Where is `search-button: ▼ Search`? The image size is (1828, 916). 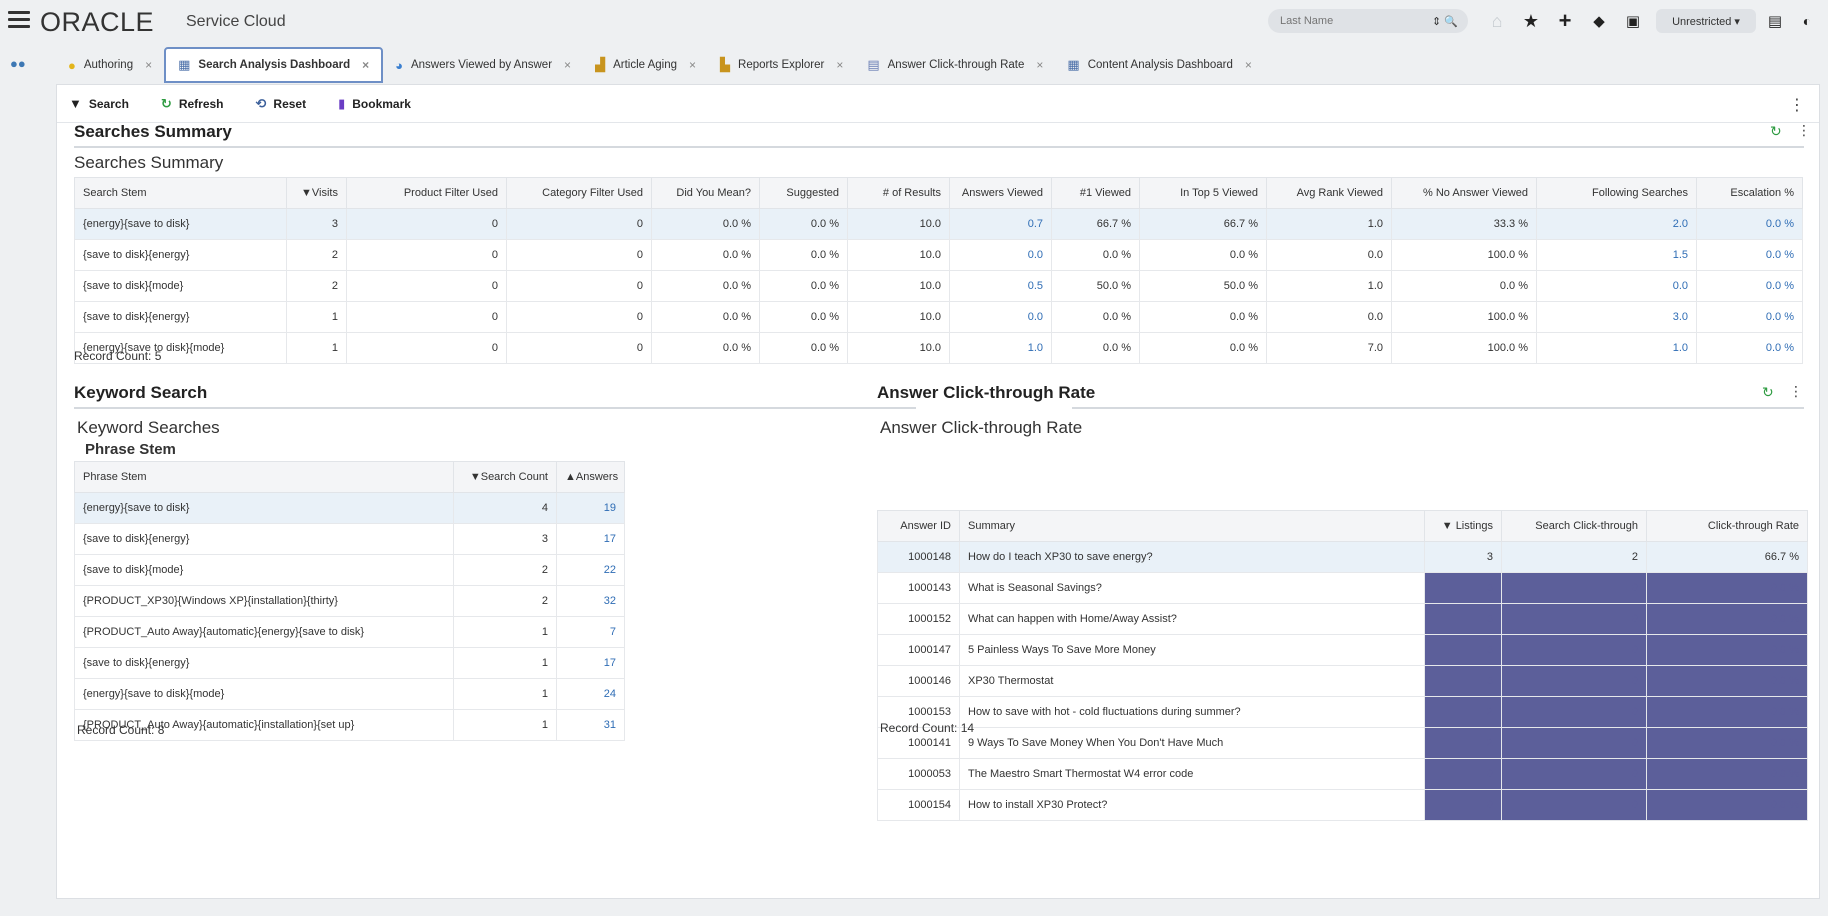 search-button: ▼ Search is located at coordinates (99, 103).